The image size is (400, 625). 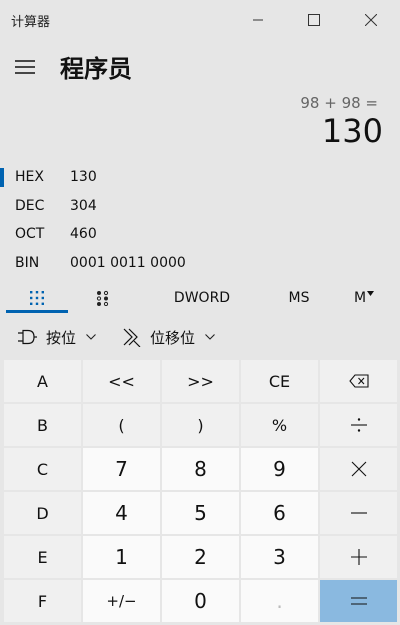 I want to click on divide-icon, so click(x=358, y=425).